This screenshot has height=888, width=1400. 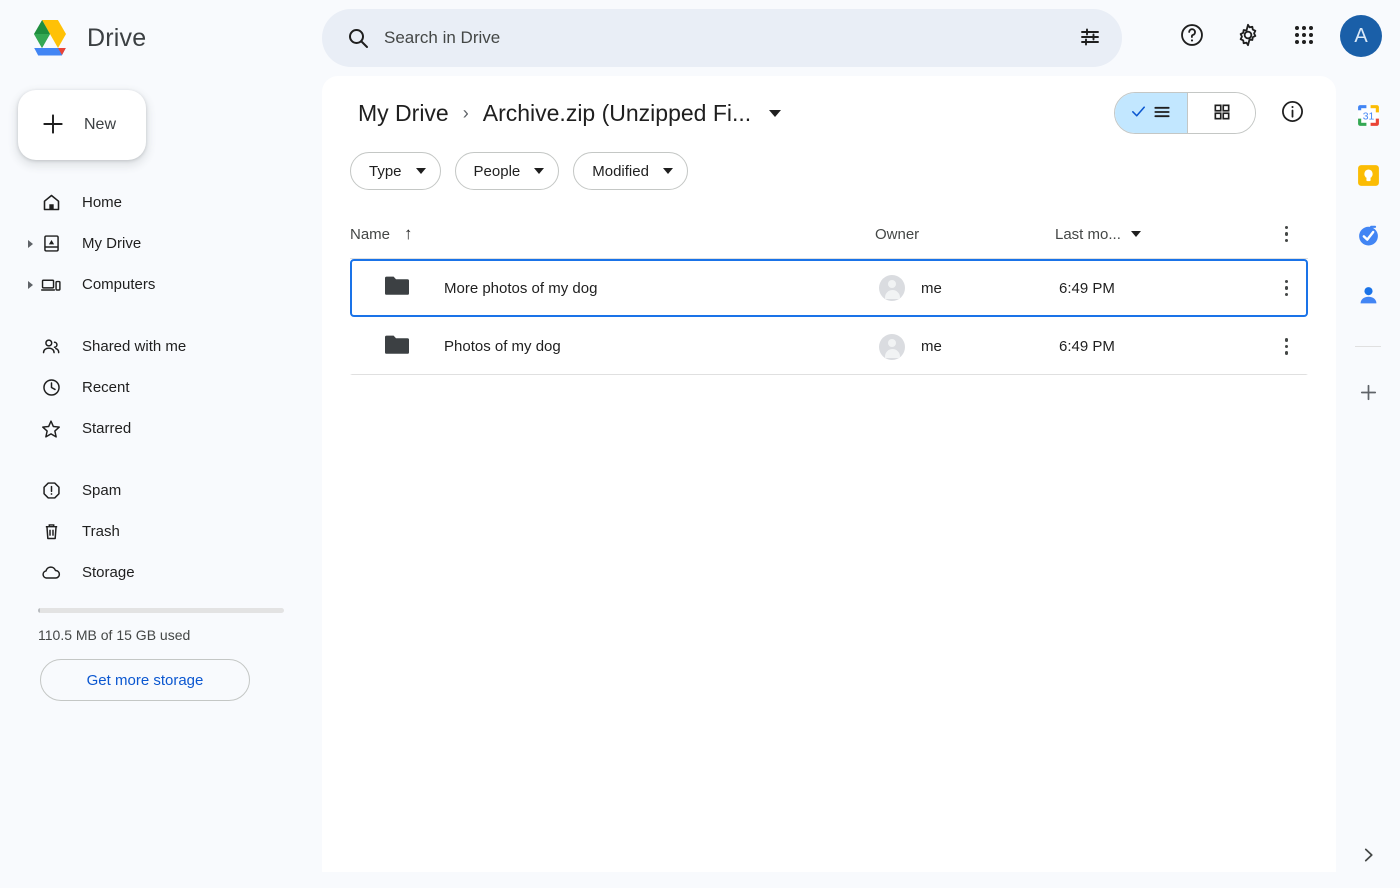 What do you see at coordinates (119, 284) in the screenshot?
I see `sidebar-label-computers: Computers` at bounding box center [119, 284].